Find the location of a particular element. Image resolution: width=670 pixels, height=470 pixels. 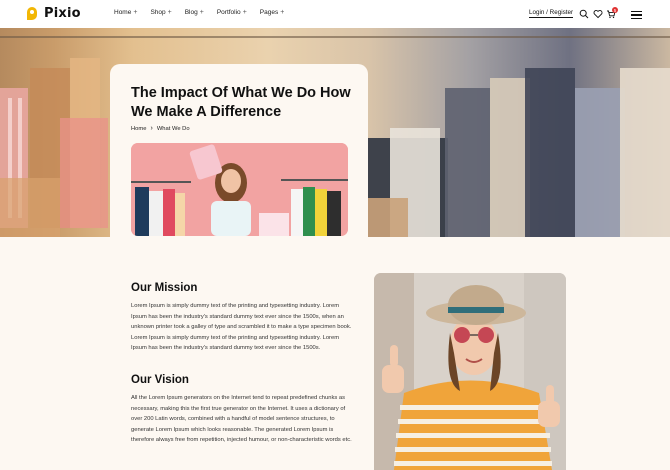

logo: Pixio is located at coordinates (54, 13).